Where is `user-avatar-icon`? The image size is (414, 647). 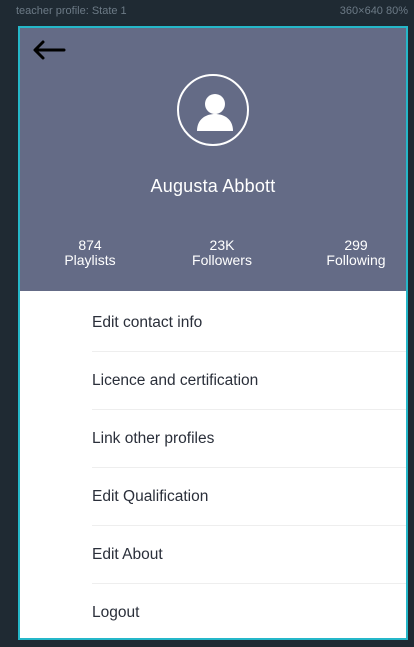
user-avatar-icon is located at coordinates (215, 112).